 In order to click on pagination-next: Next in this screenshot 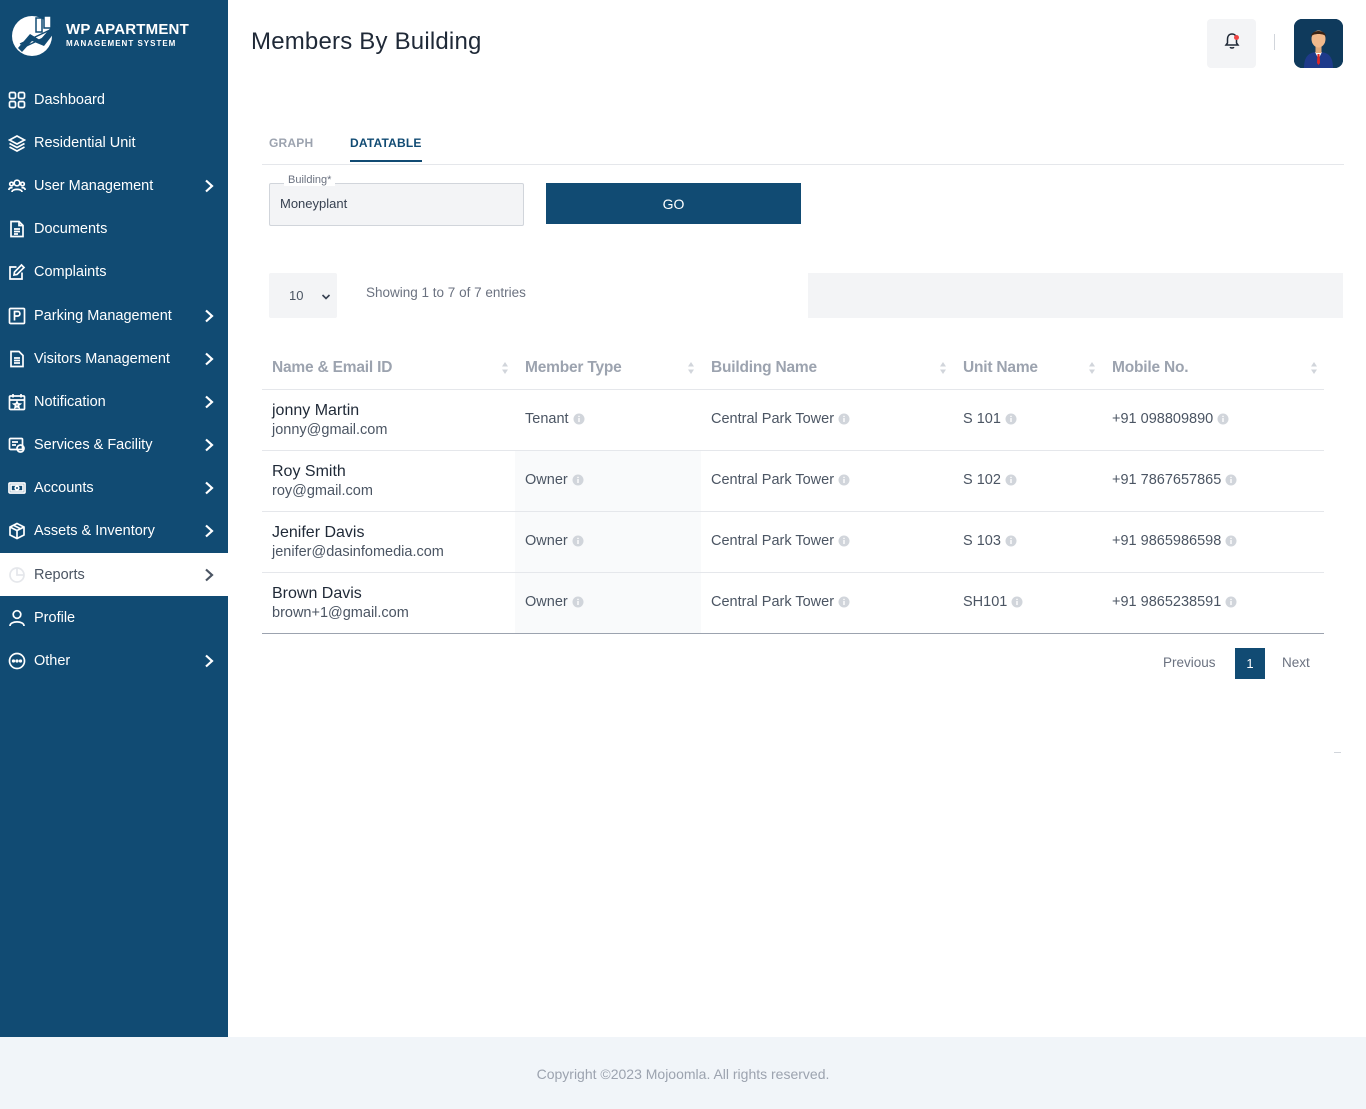, I will do `click(1296, 662)`.